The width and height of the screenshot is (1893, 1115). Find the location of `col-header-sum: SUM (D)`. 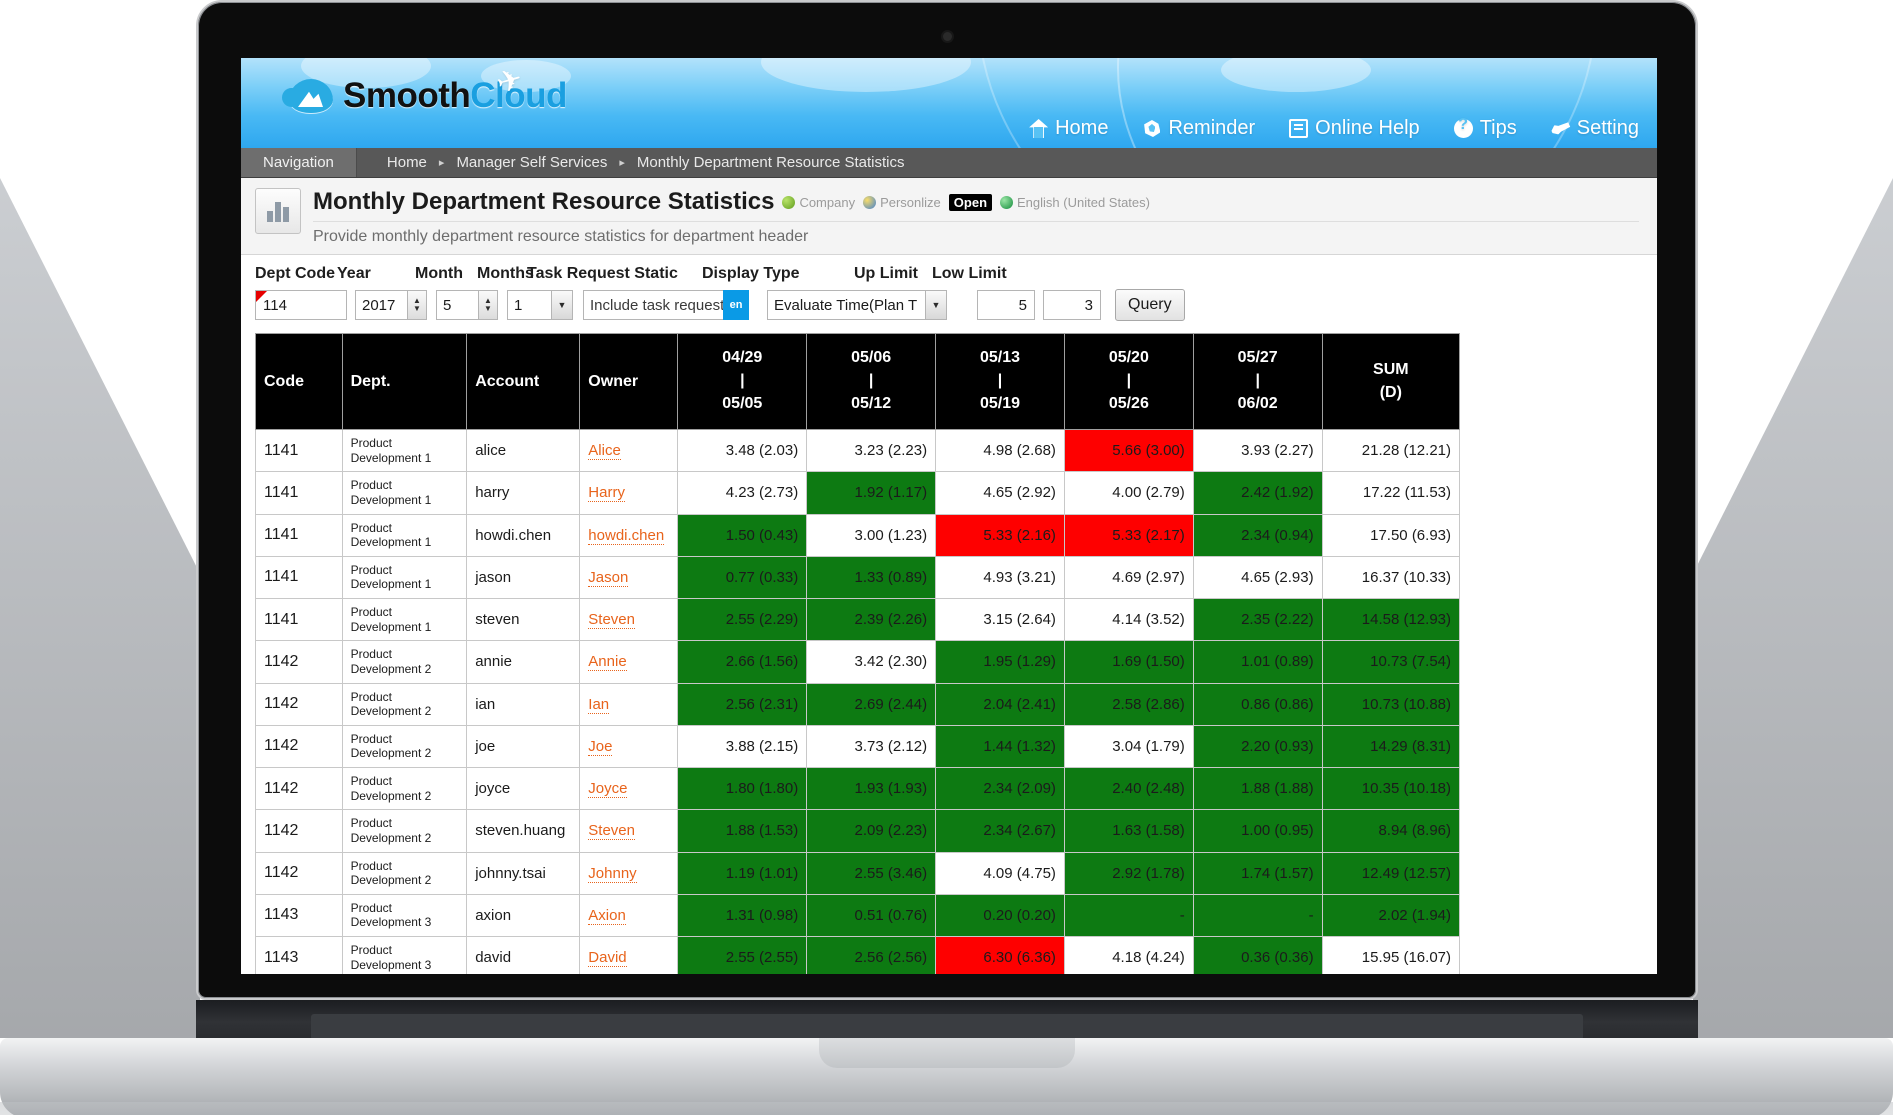

col-header-sum: SUM (D) is located at coordinates (1391, 381).